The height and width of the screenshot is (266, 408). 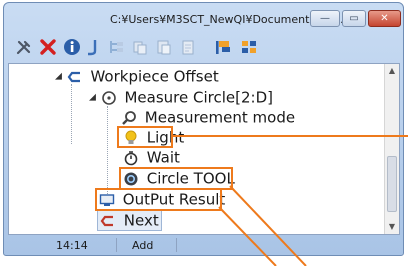 I want to click on status-bar: 14:14 Add, so click(x=203, y=245).